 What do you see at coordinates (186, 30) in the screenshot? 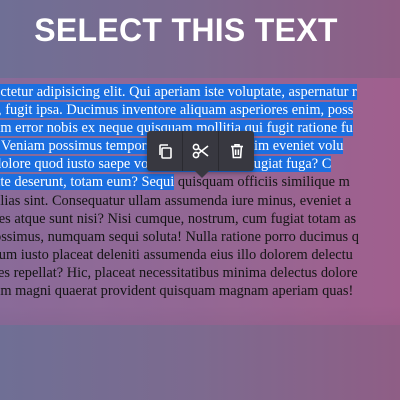
I see `page-title: SELECT THIS TEXT` at bounding box center [186, 30].